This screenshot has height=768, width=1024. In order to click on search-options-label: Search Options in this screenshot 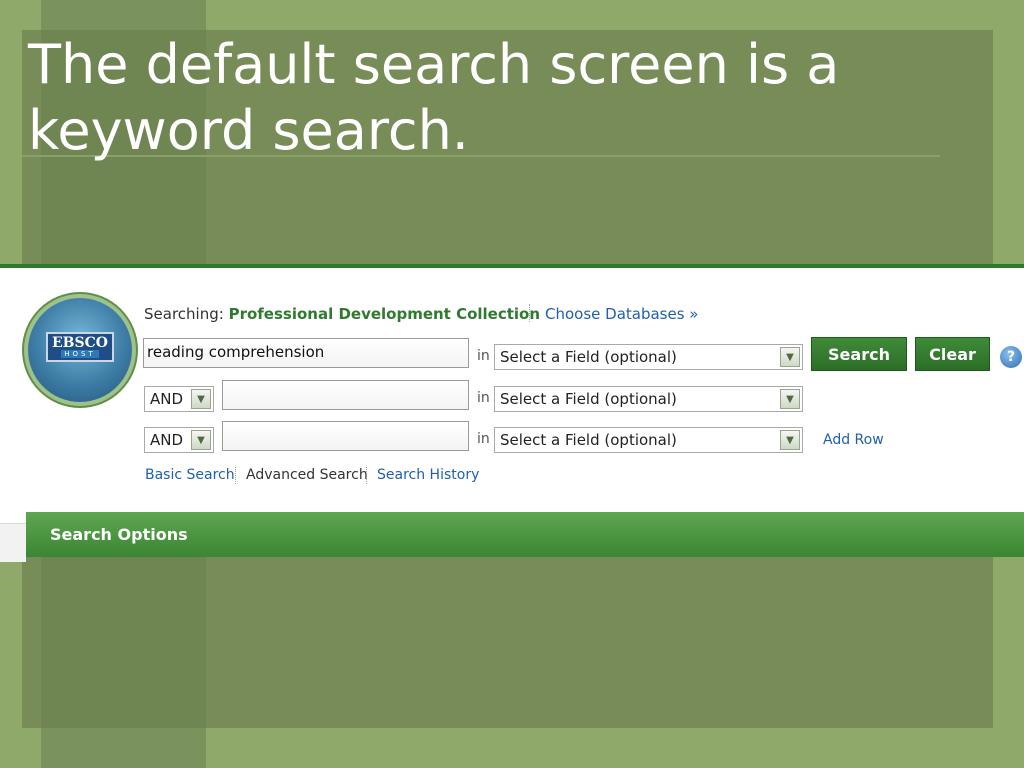, I will do `click(119, 534)`.